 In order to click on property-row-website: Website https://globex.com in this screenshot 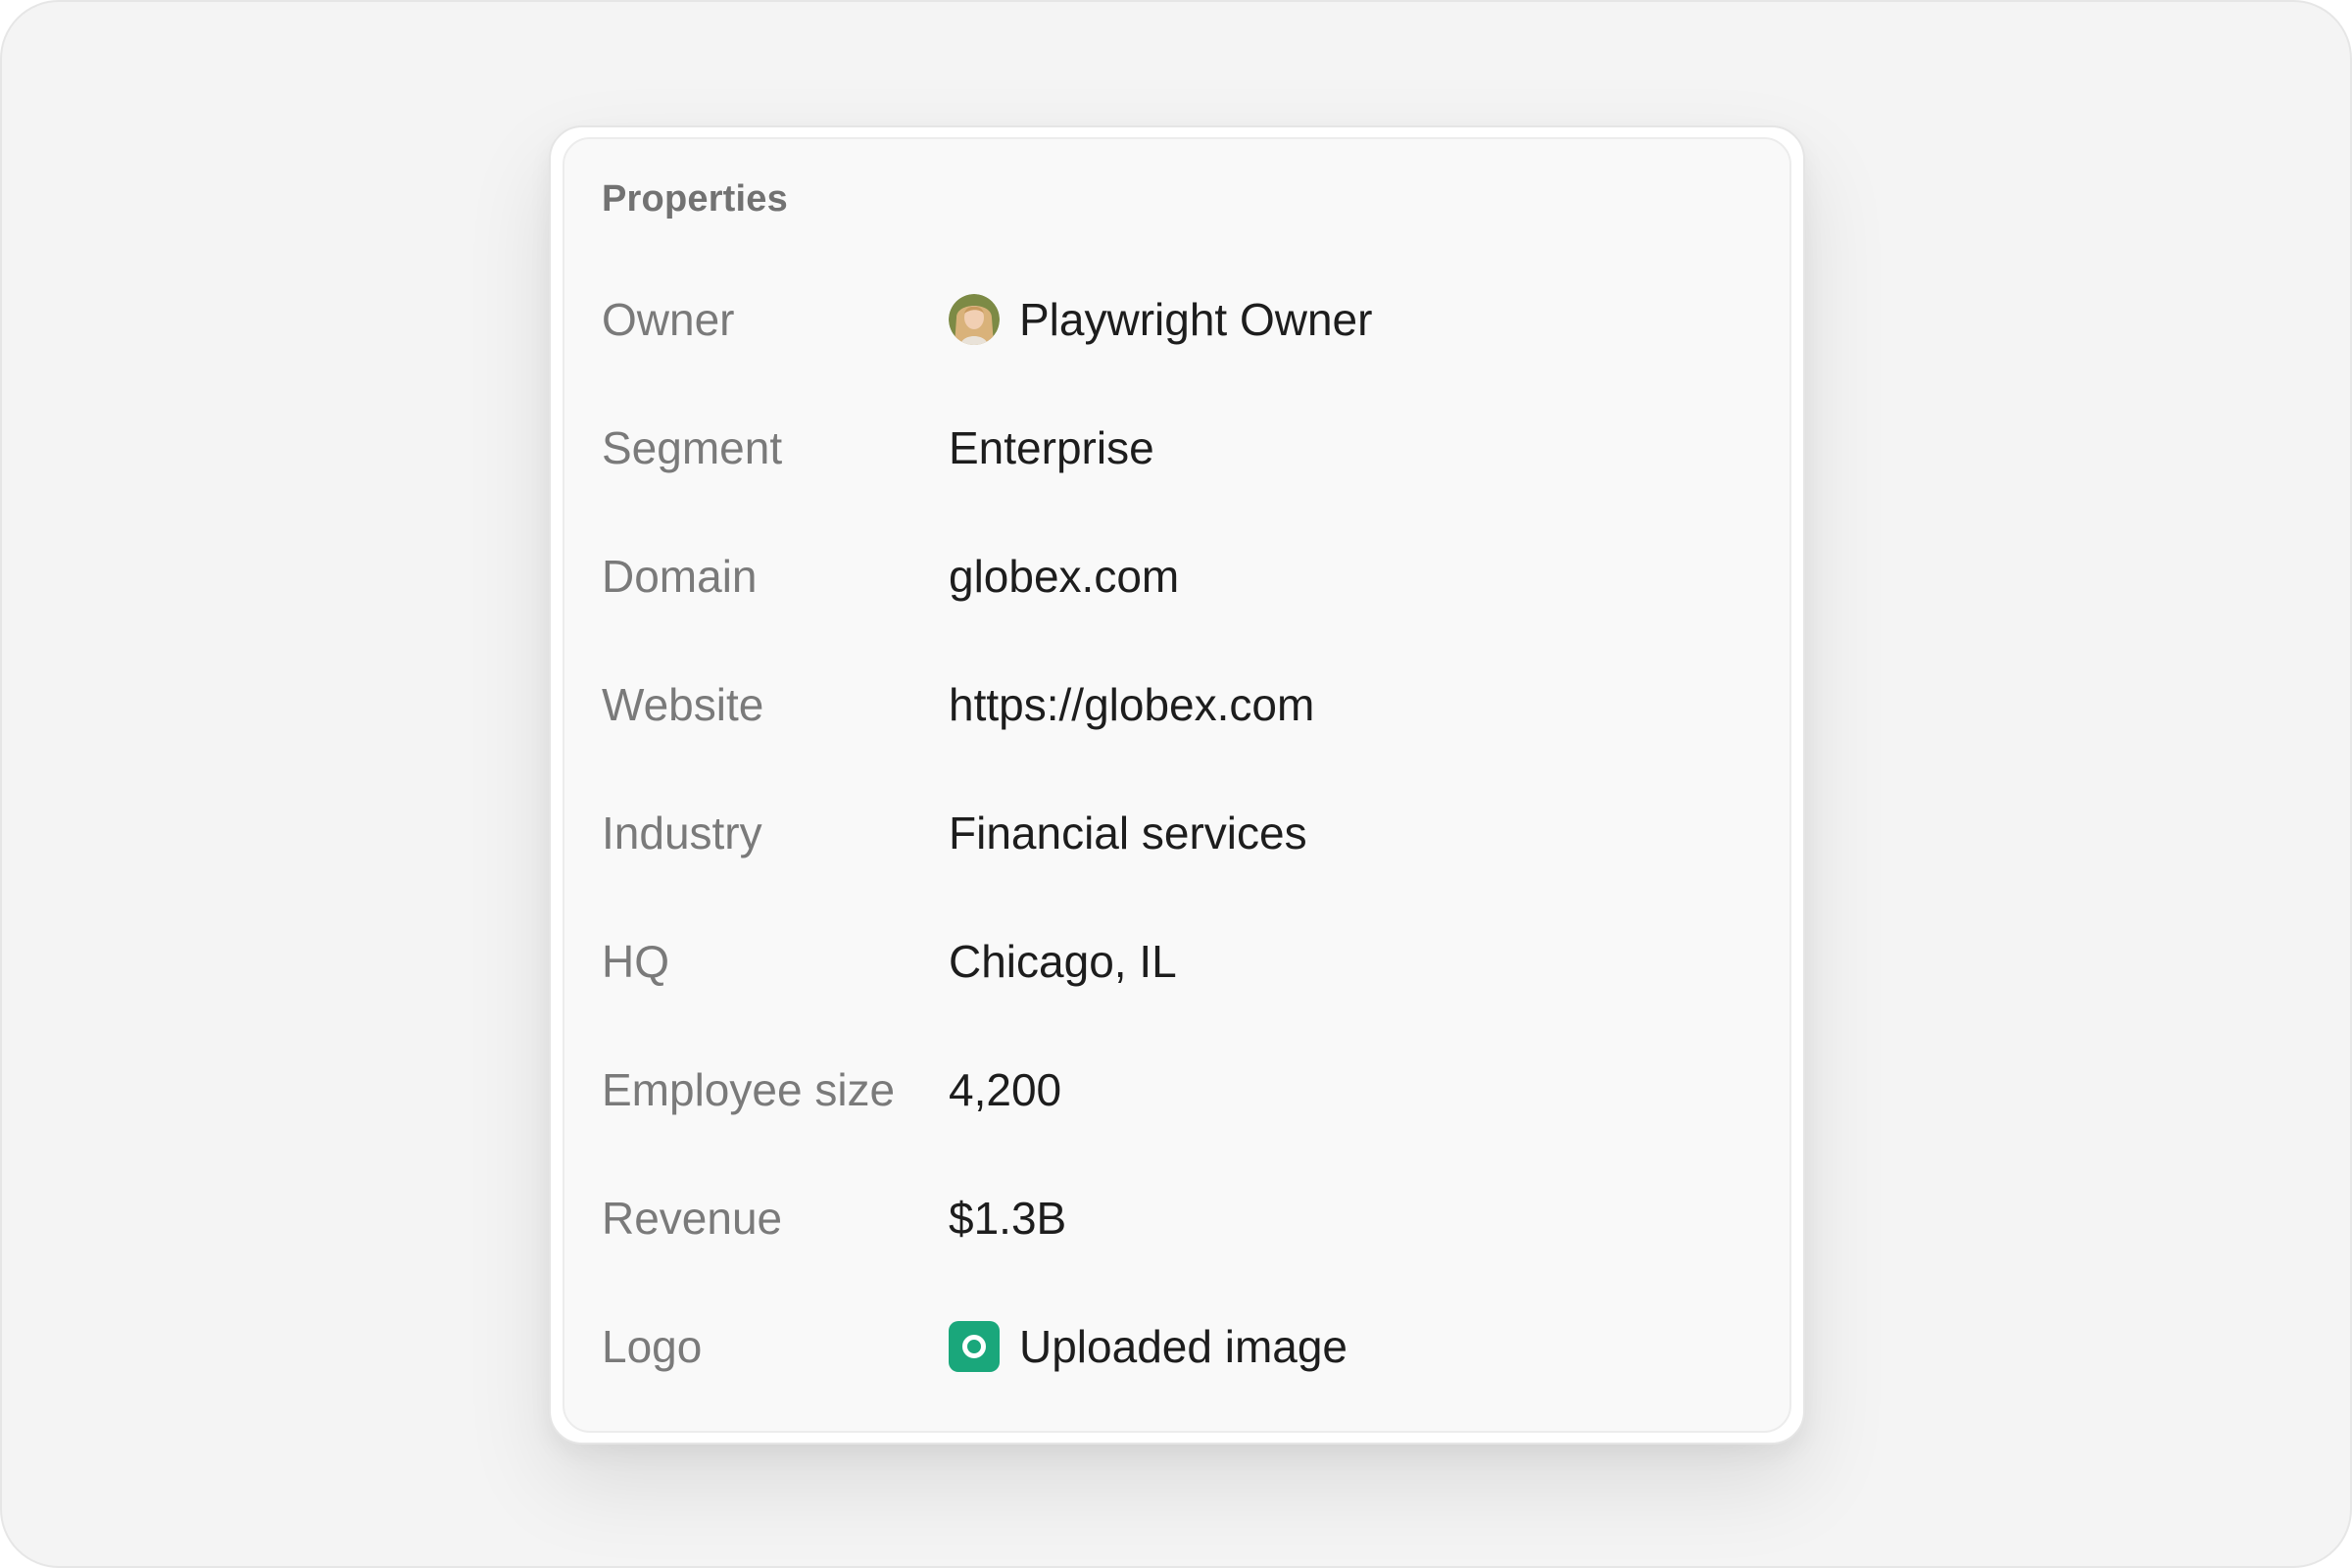, I will do `click(1177, 704)`.